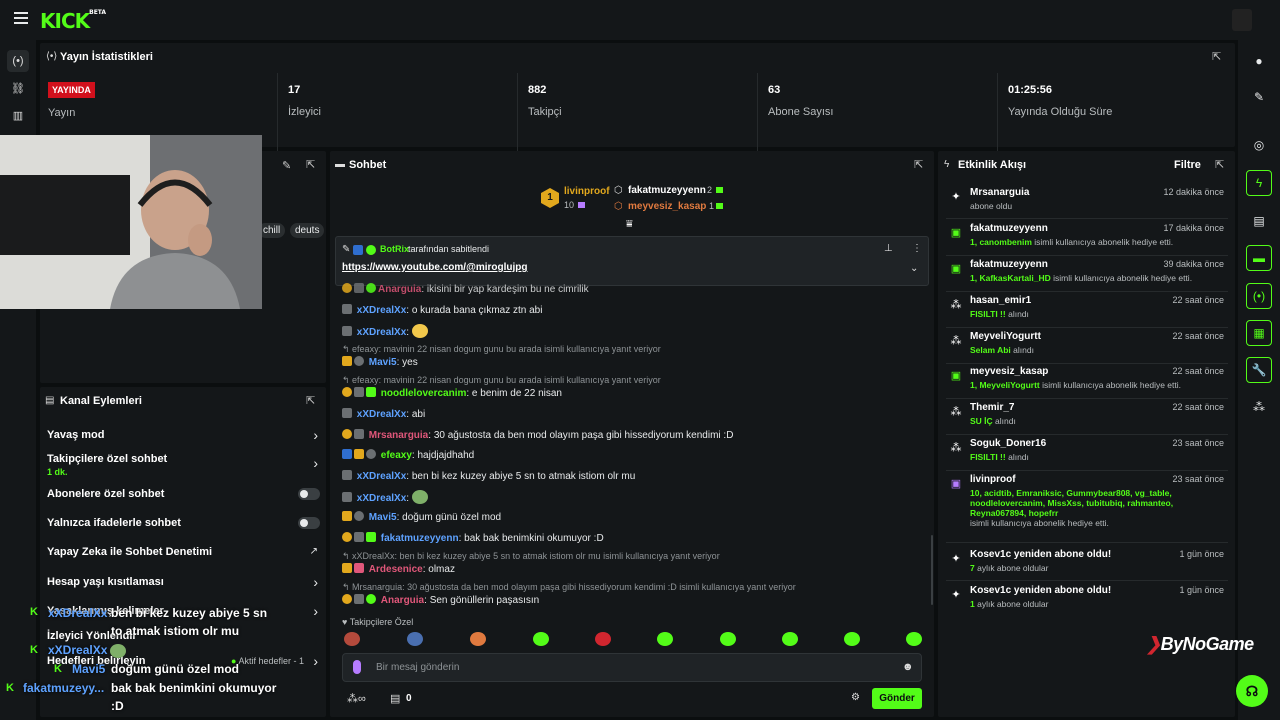  I want to click on send-button: Gönder, so click(897, 698).